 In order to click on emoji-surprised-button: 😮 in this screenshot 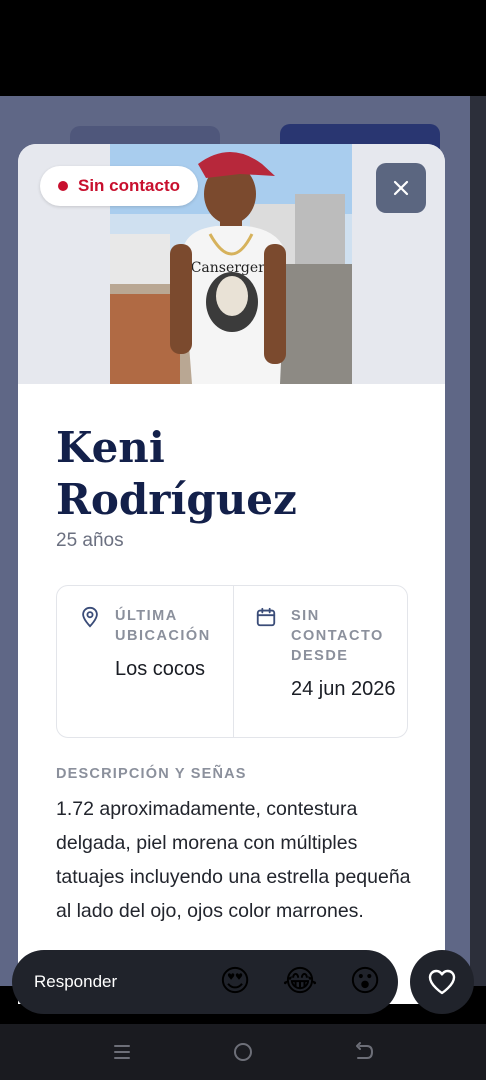, I will do `click(365, 982)`.